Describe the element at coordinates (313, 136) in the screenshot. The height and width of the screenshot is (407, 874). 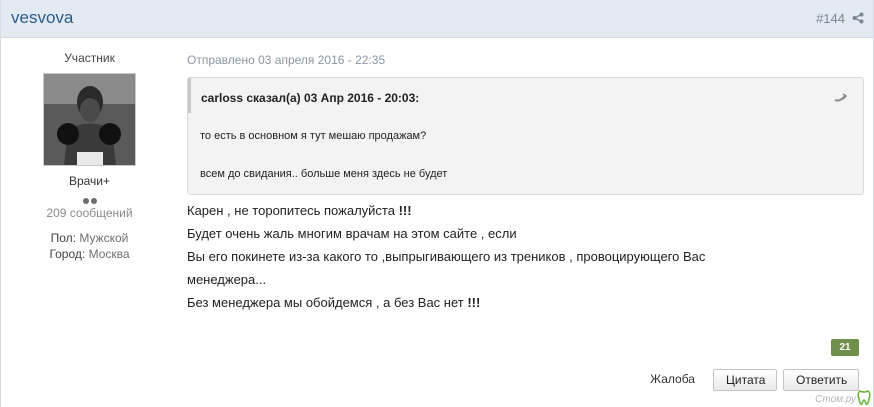
I see `quote-line: то есть в основном я тут мешаю продажам?` at that location.